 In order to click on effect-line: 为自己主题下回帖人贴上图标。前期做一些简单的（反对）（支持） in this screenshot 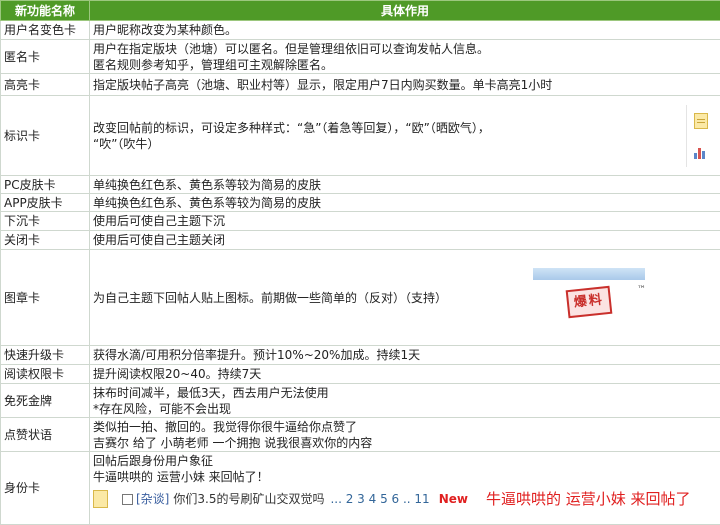, I will do `click(270, 298)`.